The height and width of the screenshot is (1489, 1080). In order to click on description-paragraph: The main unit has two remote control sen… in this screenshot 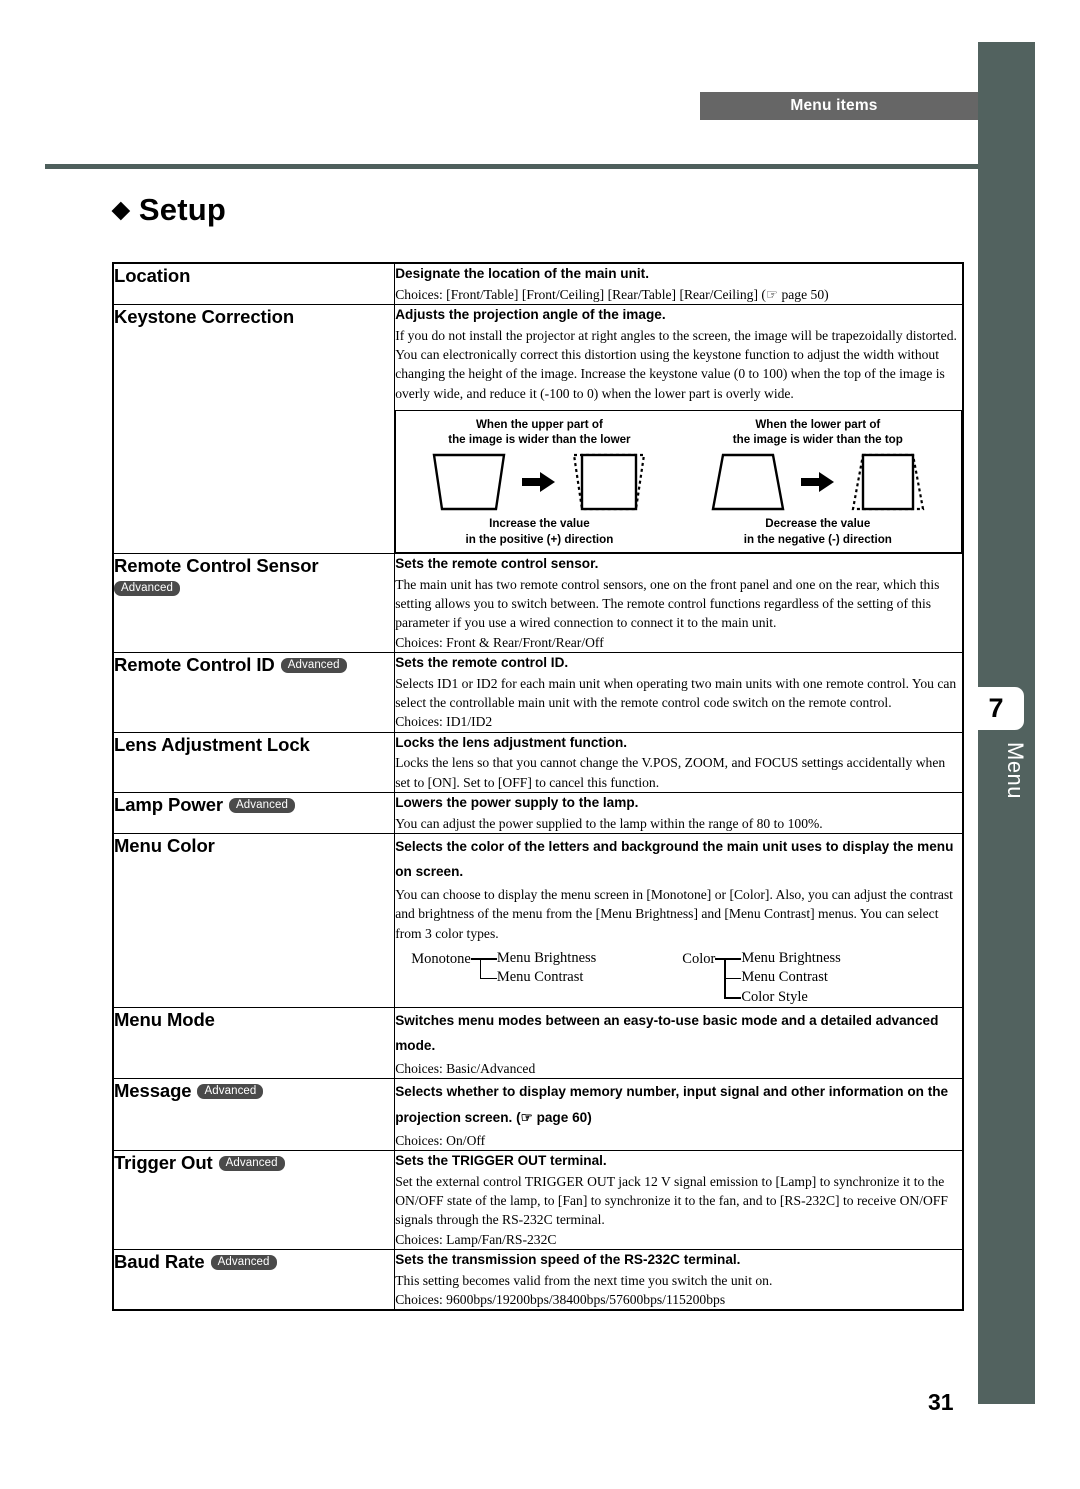, I will do `click(667, 603)`.